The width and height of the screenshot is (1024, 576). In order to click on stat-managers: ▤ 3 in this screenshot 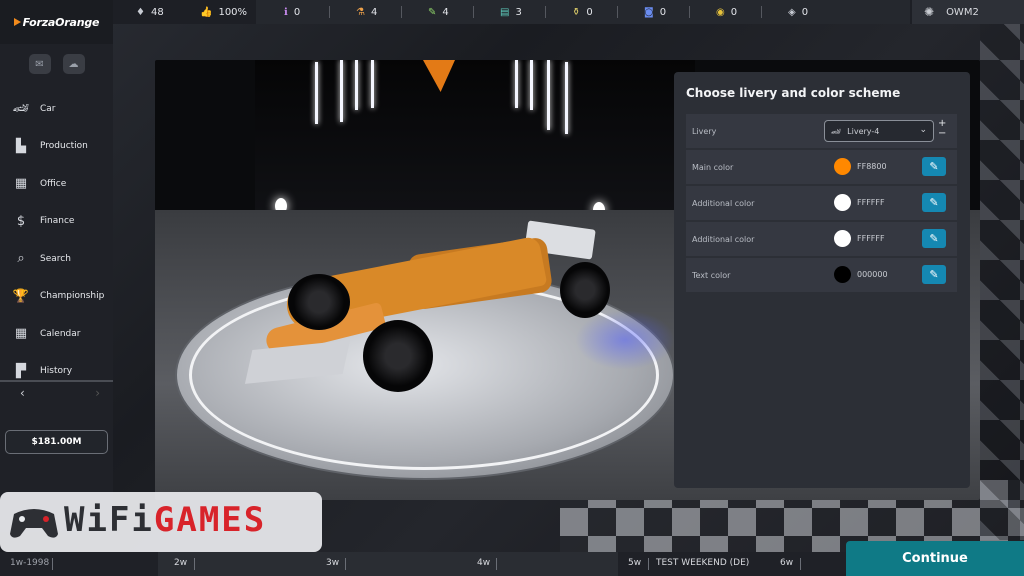, I will do `click(511, 12)`.